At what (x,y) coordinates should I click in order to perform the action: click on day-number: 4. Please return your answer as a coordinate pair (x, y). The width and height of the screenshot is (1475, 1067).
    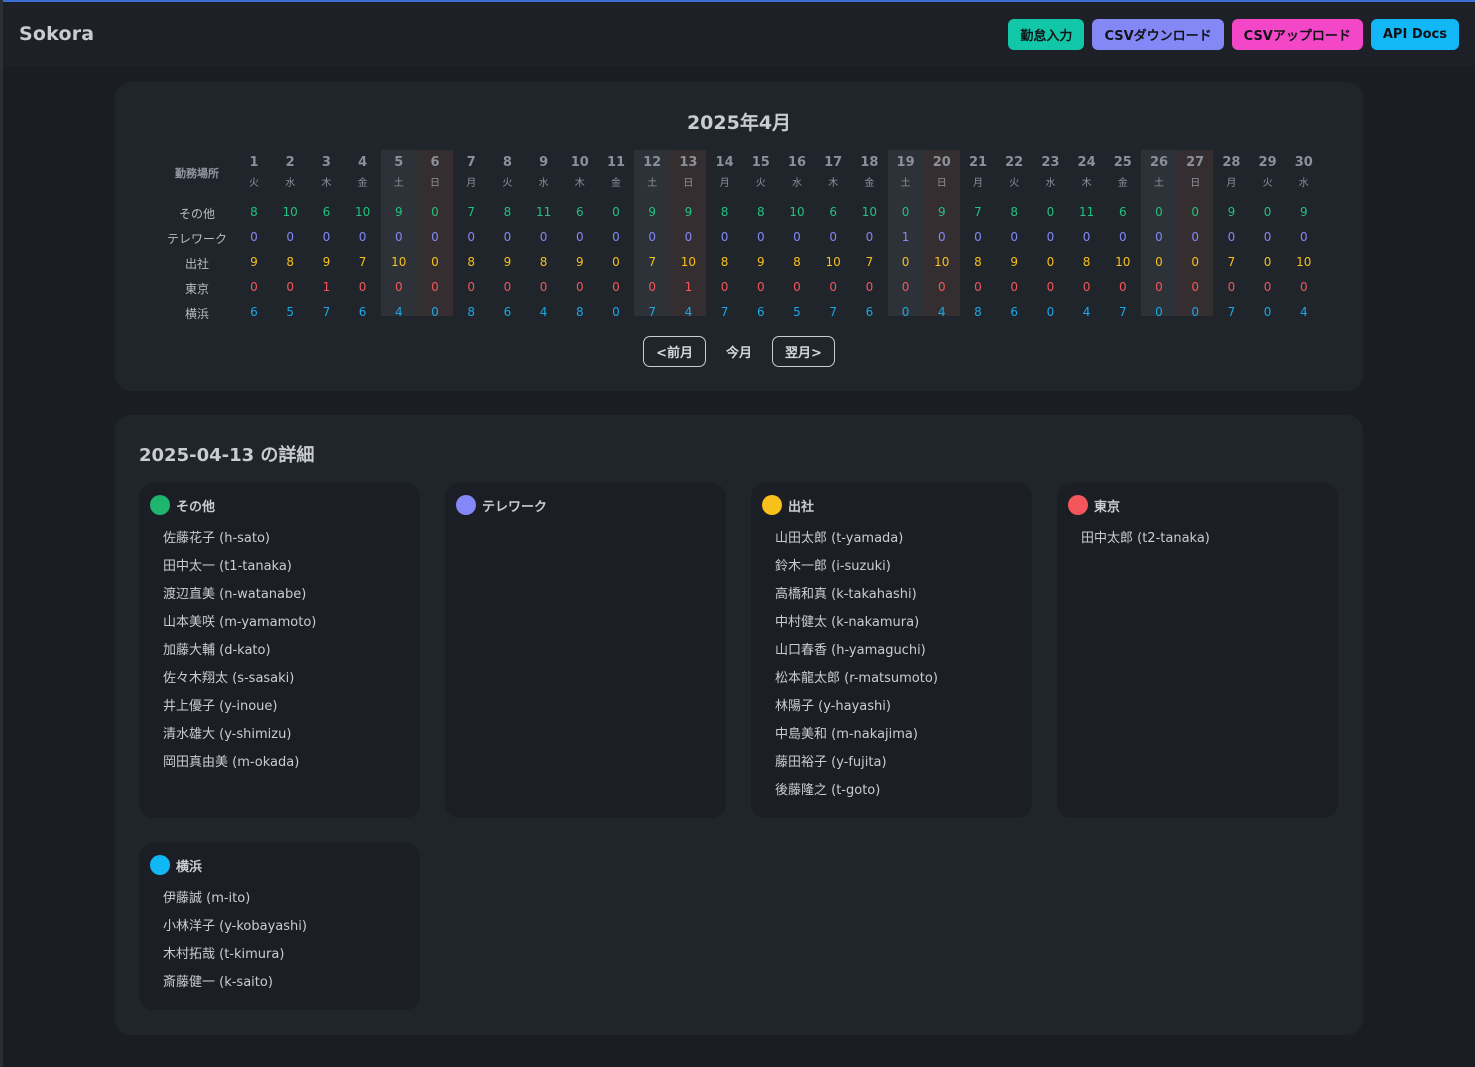
    Looking at the image, I should click on (363, 162).